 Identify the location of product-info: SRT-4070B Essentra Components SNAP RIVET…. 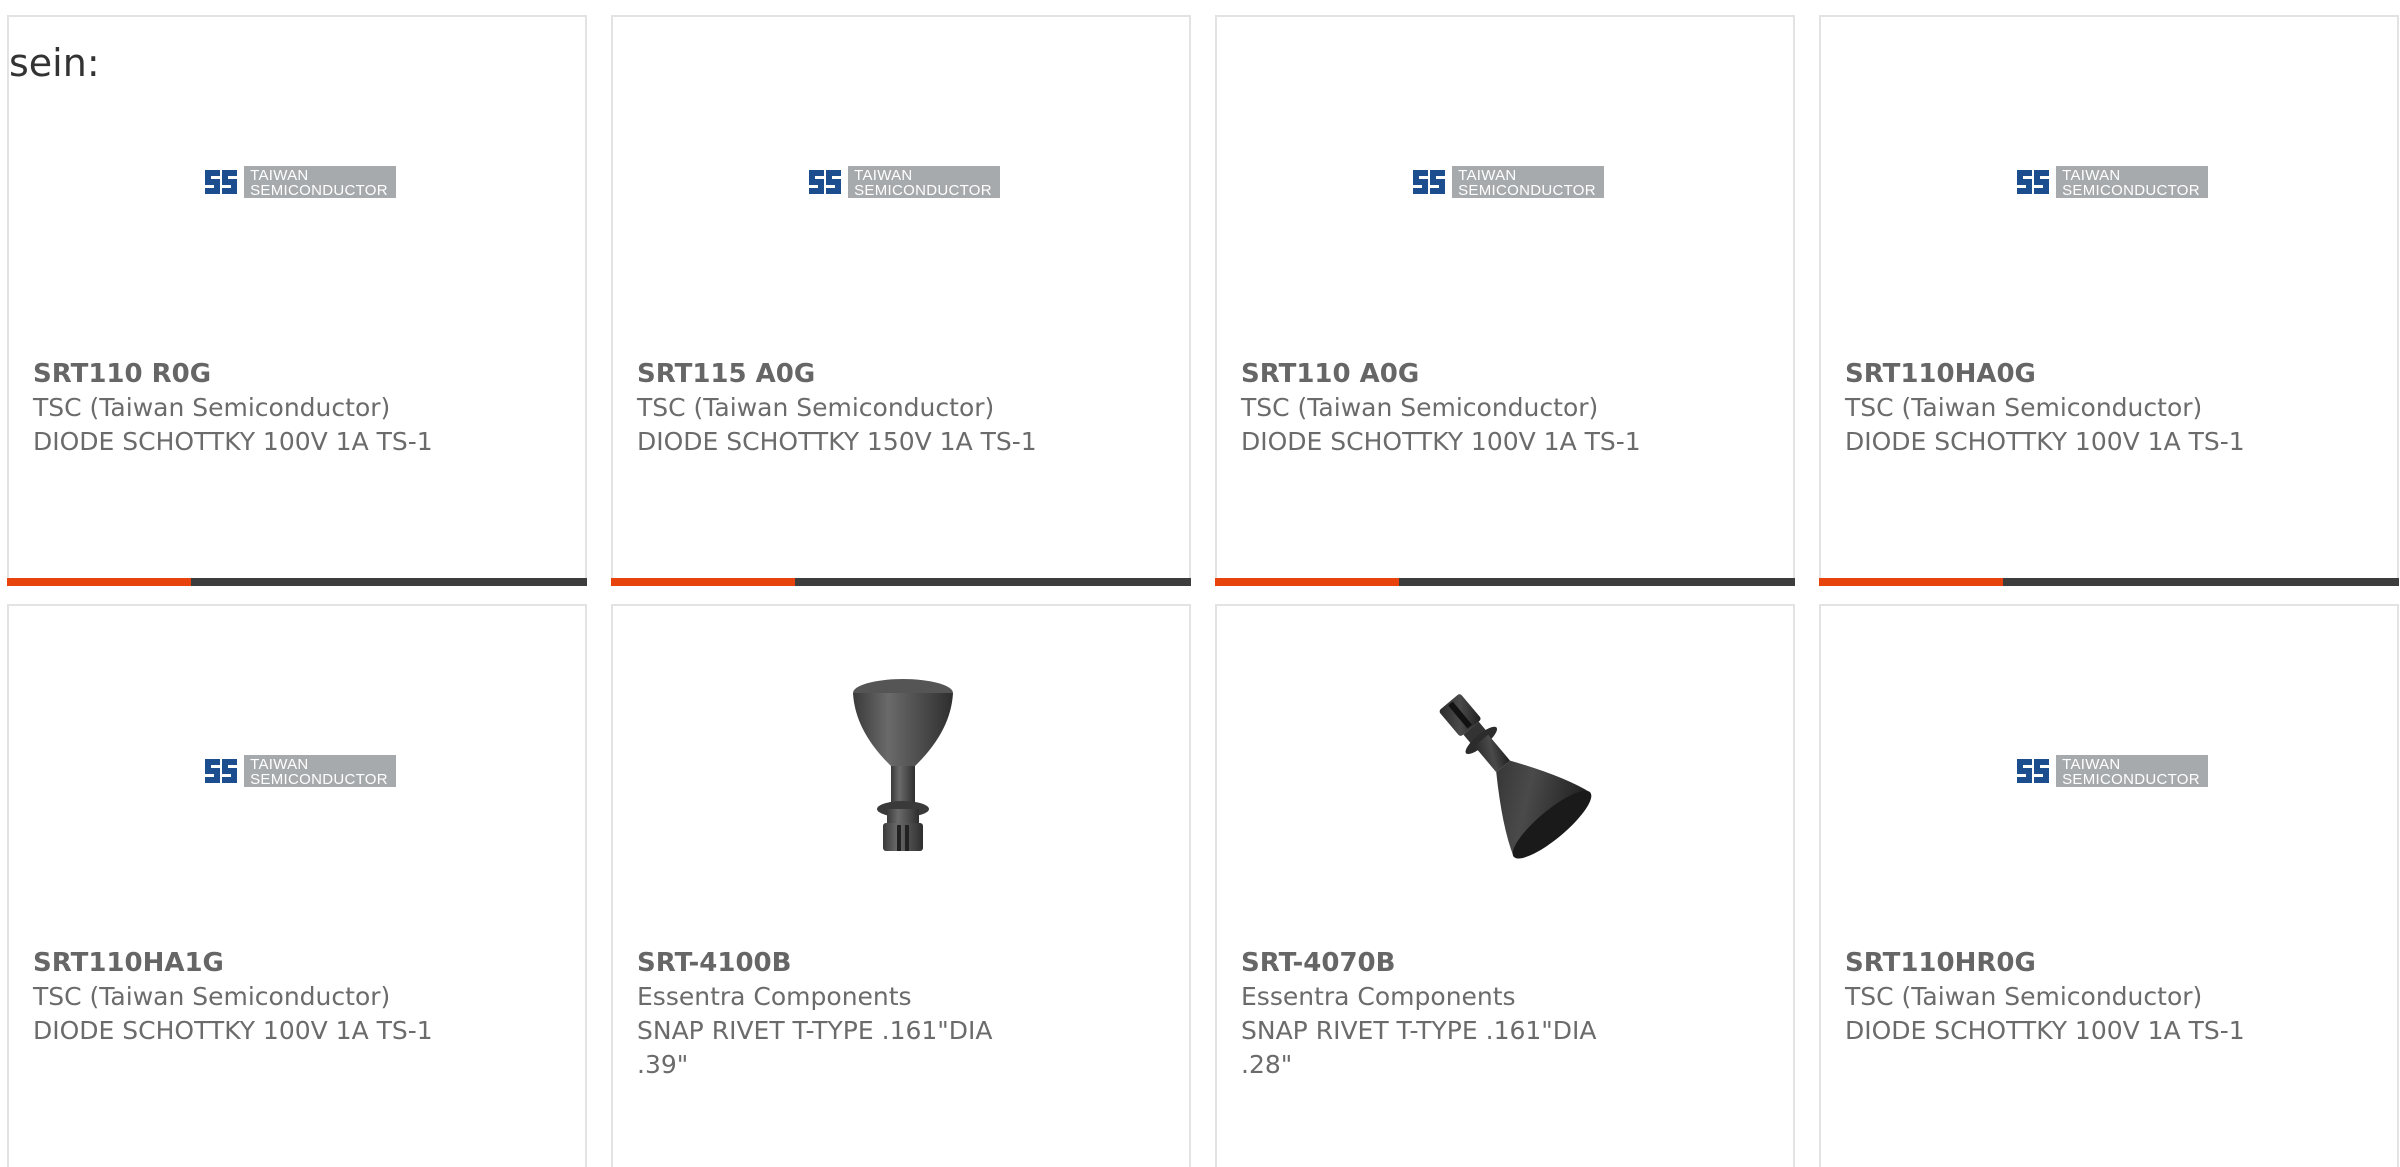
(1451, 1014).